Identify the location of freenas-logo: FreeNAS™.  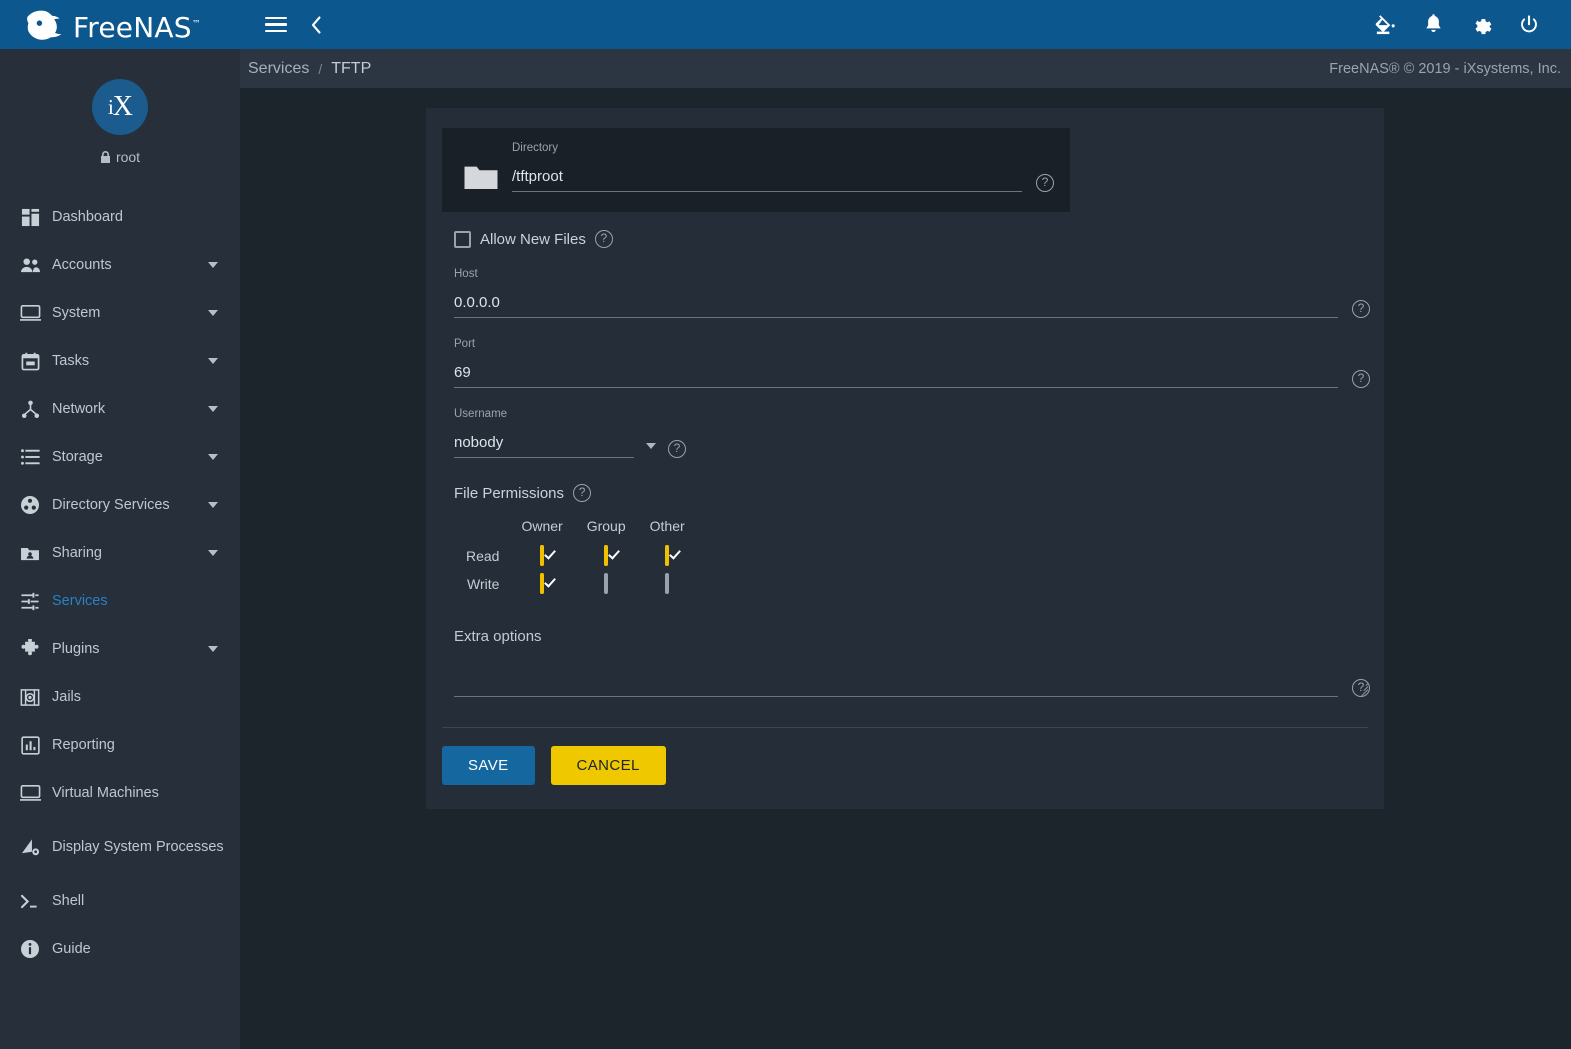
(111, 25).